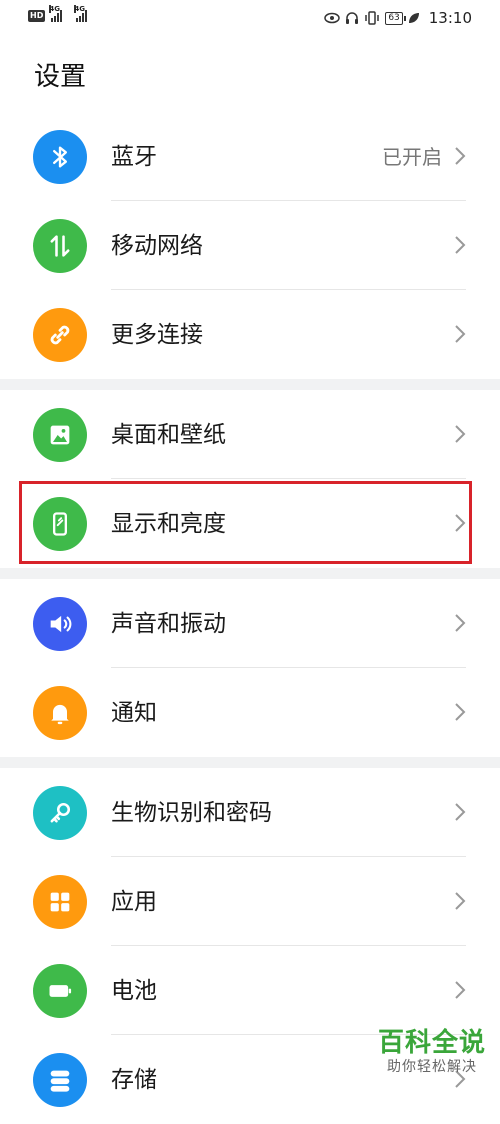  What do you see at coordinates (250, 623) in the screenshot?
I see `settings-item-sound-vibration: 声音和振动` at bounding box center [250, 623].